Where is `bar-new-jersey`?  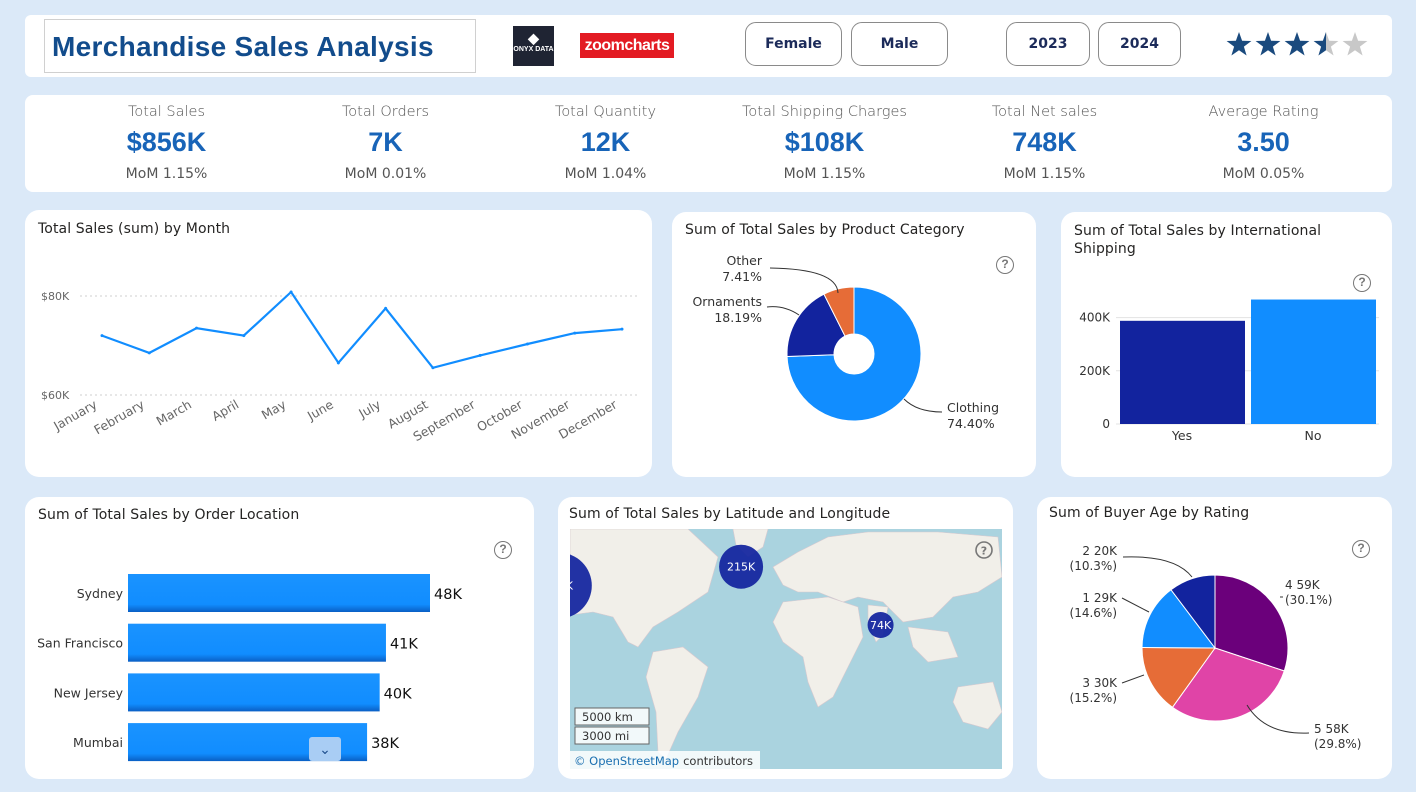 bar-new-jersey is located at coordinates (254, 692).